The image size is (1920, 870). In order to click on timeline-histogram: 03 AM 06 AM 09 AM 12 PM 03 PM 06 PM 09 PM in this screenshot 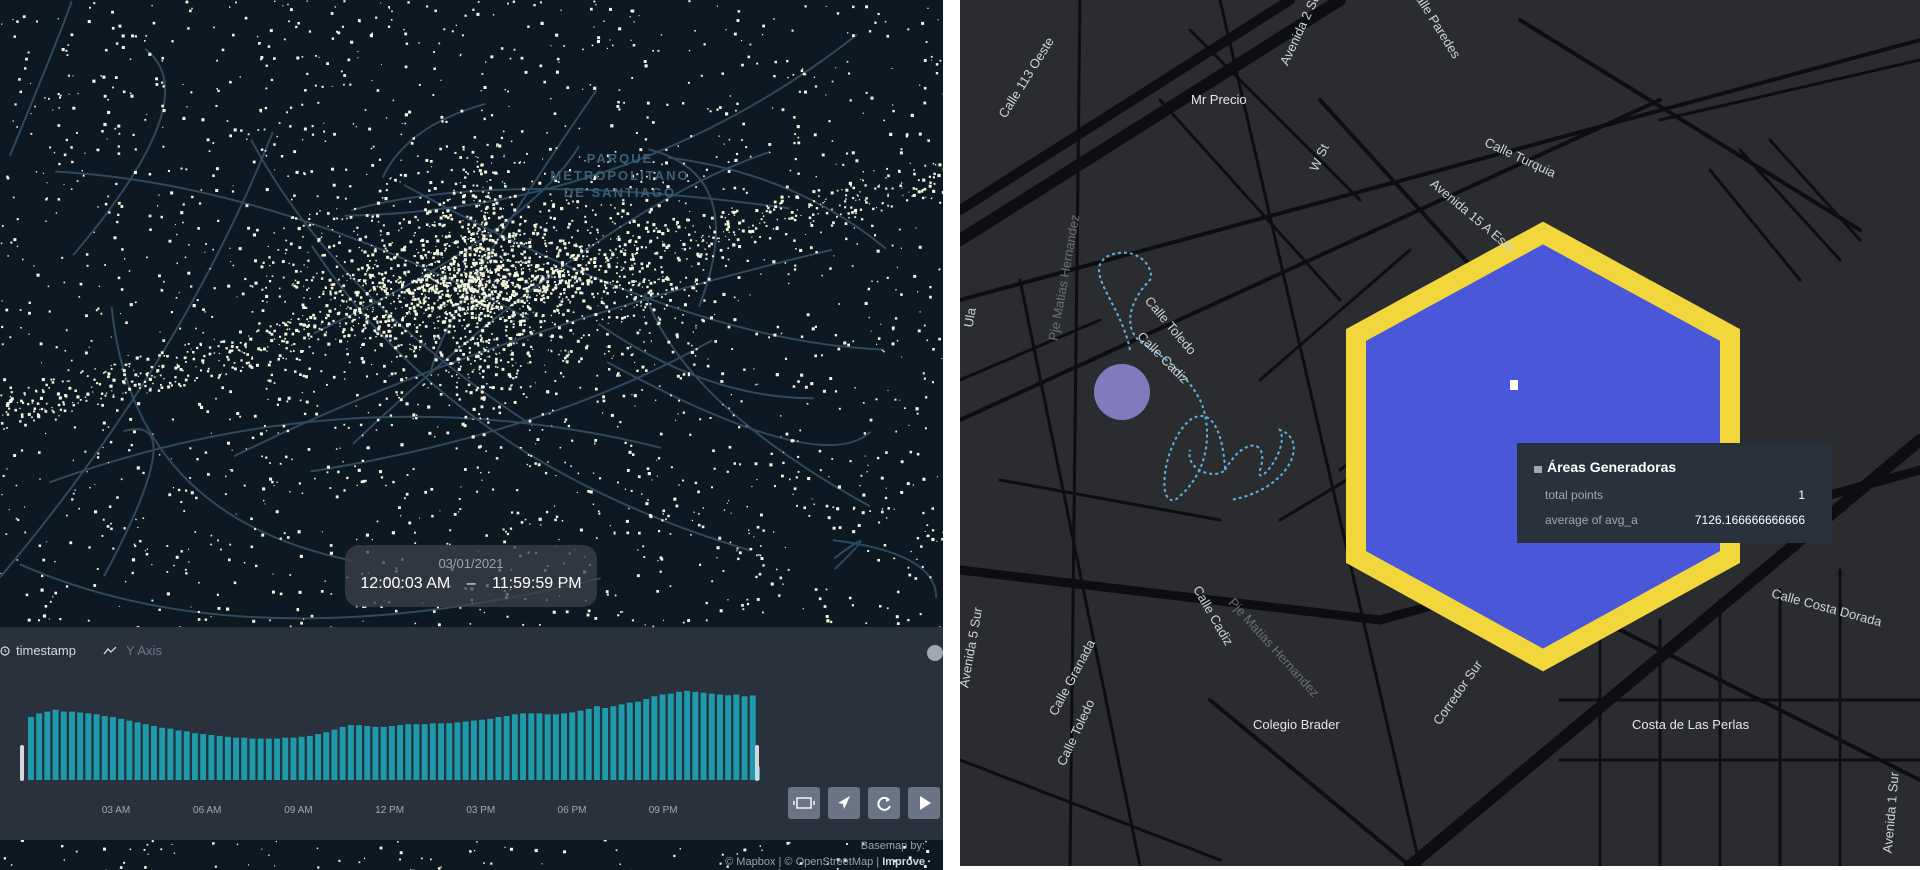, I will do `click(390, 752)`.